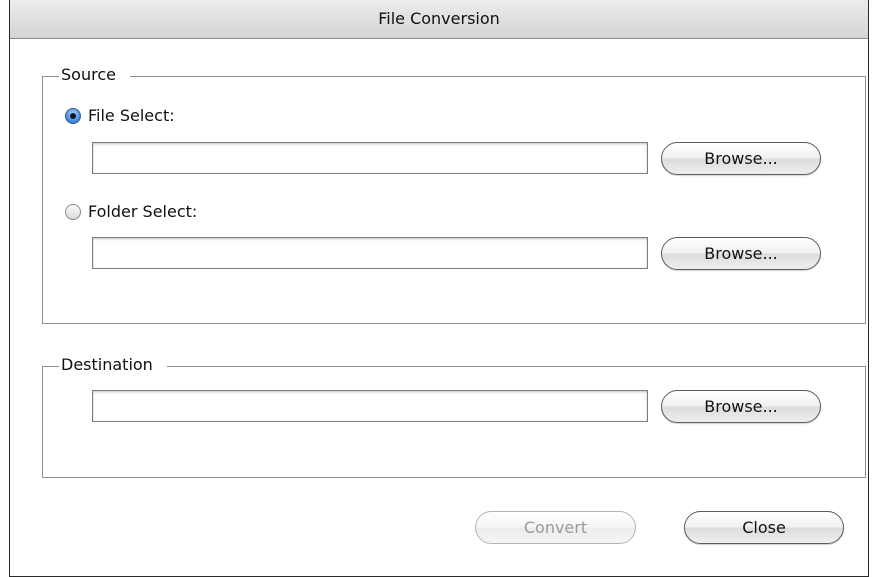 The image size is (872, 577). I want to click on close-button: Close, so click(764, 527).